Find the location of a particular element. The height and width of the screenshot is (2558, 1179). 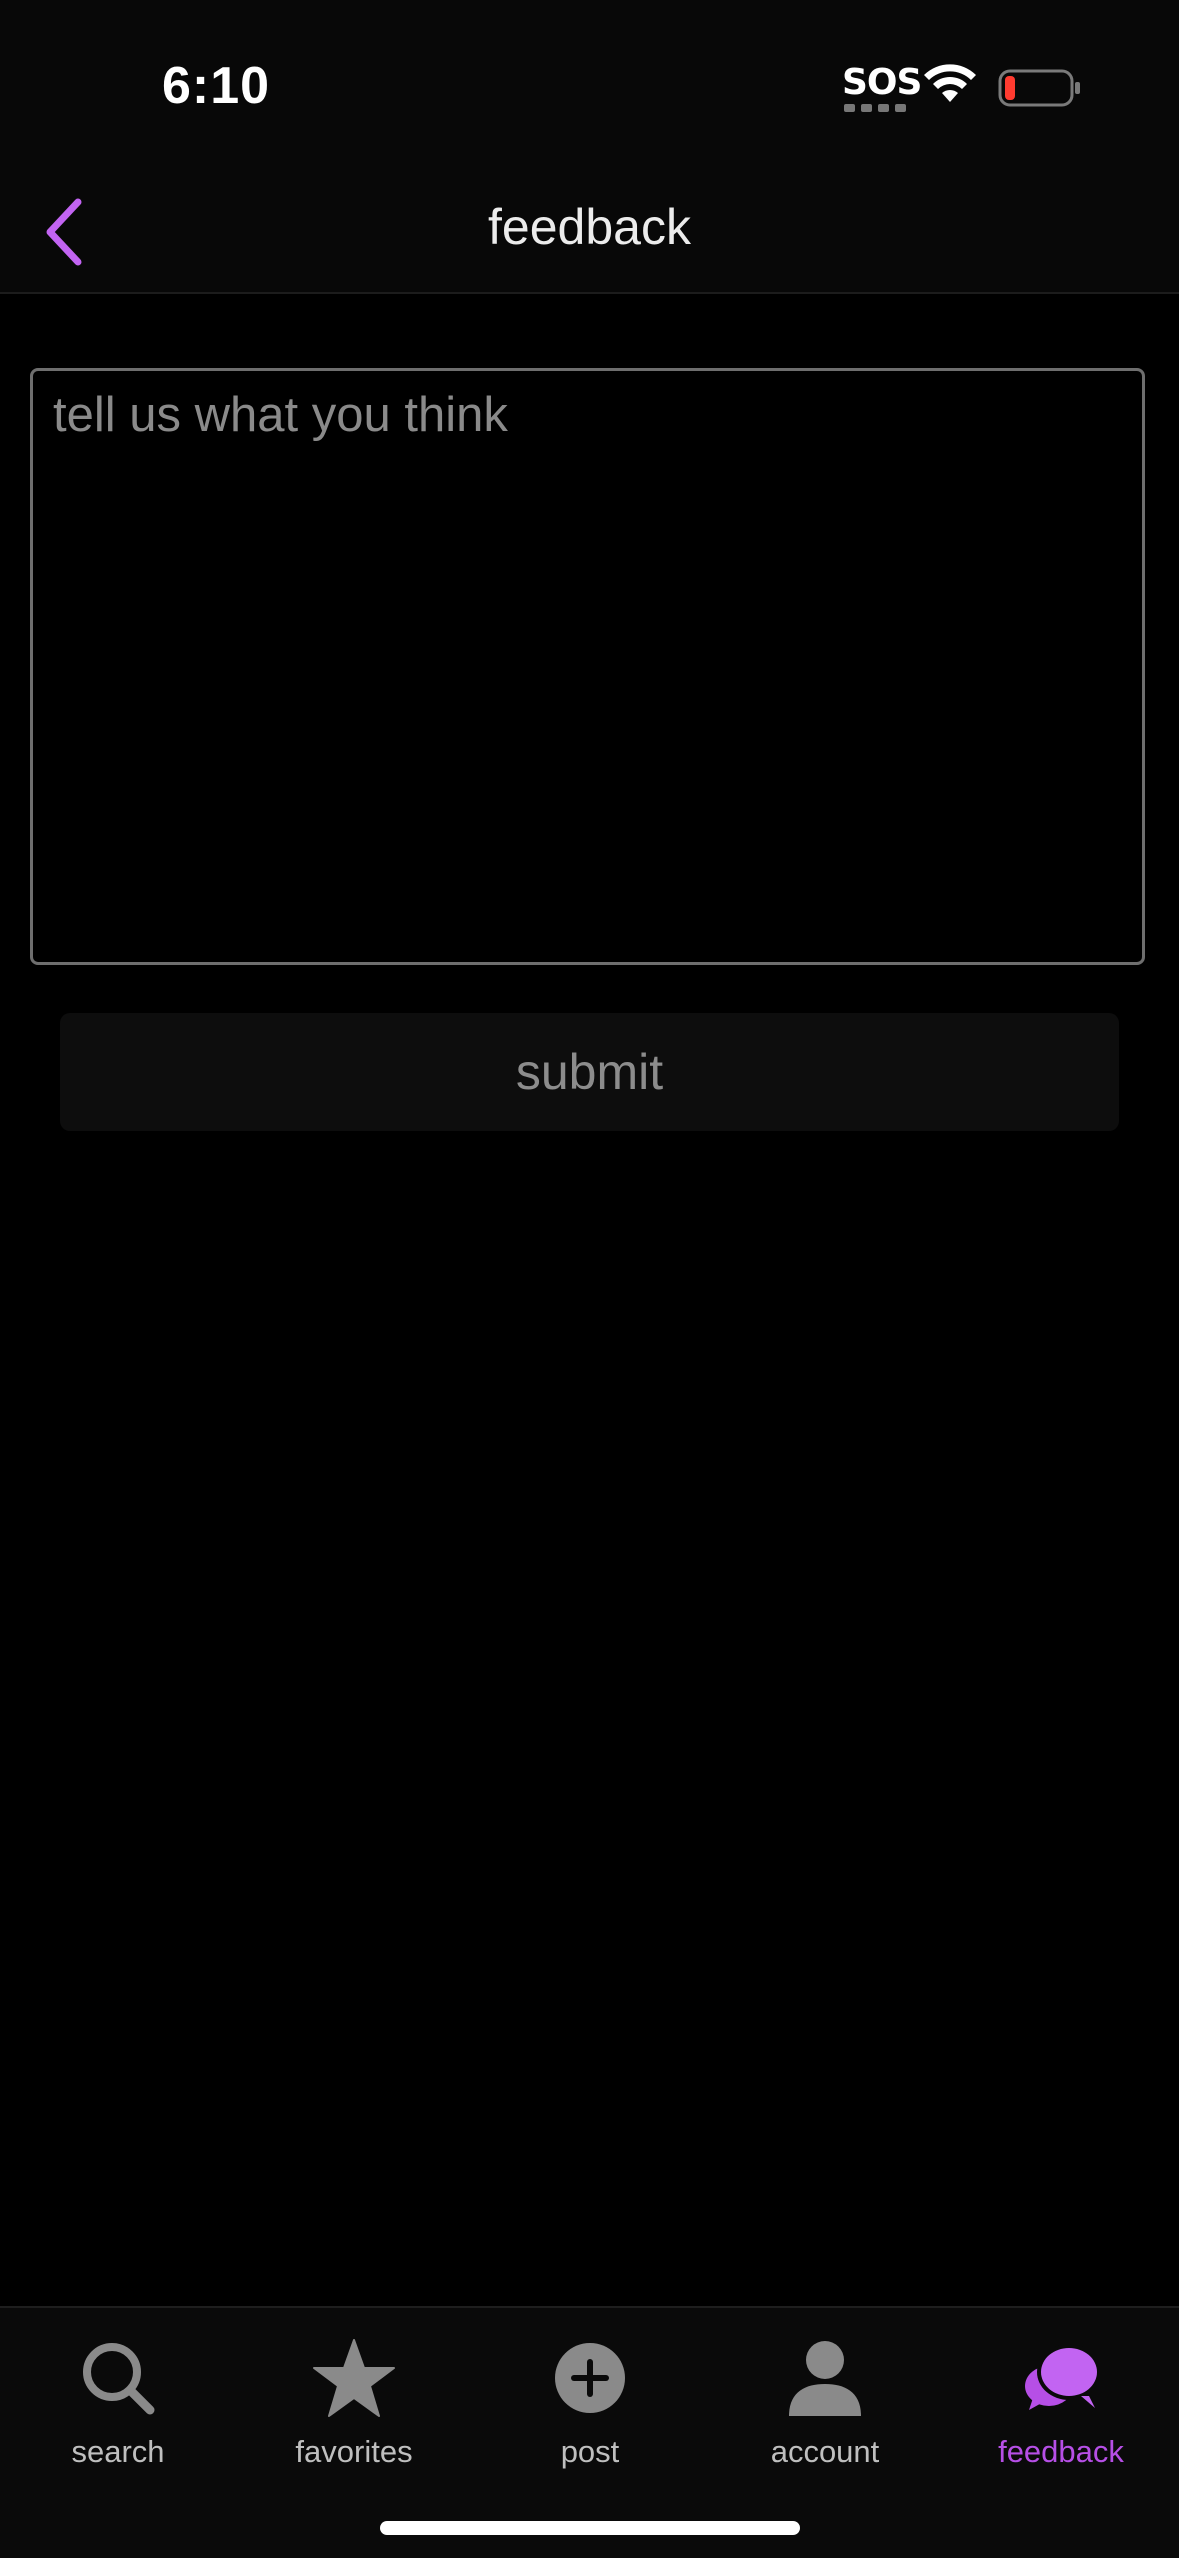

plus-circle-icon is located at coordinates (590, 2378).